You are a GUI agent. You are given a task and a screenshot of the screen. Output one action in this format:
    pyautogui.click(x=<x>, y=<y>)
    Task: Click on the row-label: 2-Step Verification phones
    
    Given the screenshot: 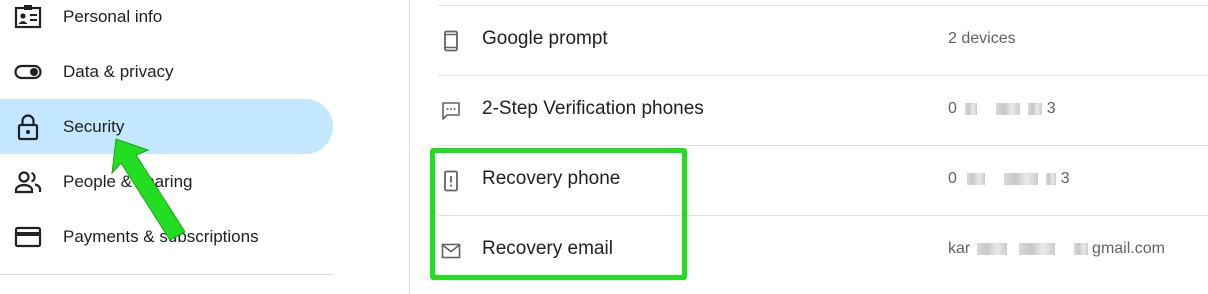 What is the action you would take?
    pyautogui.click(x=593, y=108)
    